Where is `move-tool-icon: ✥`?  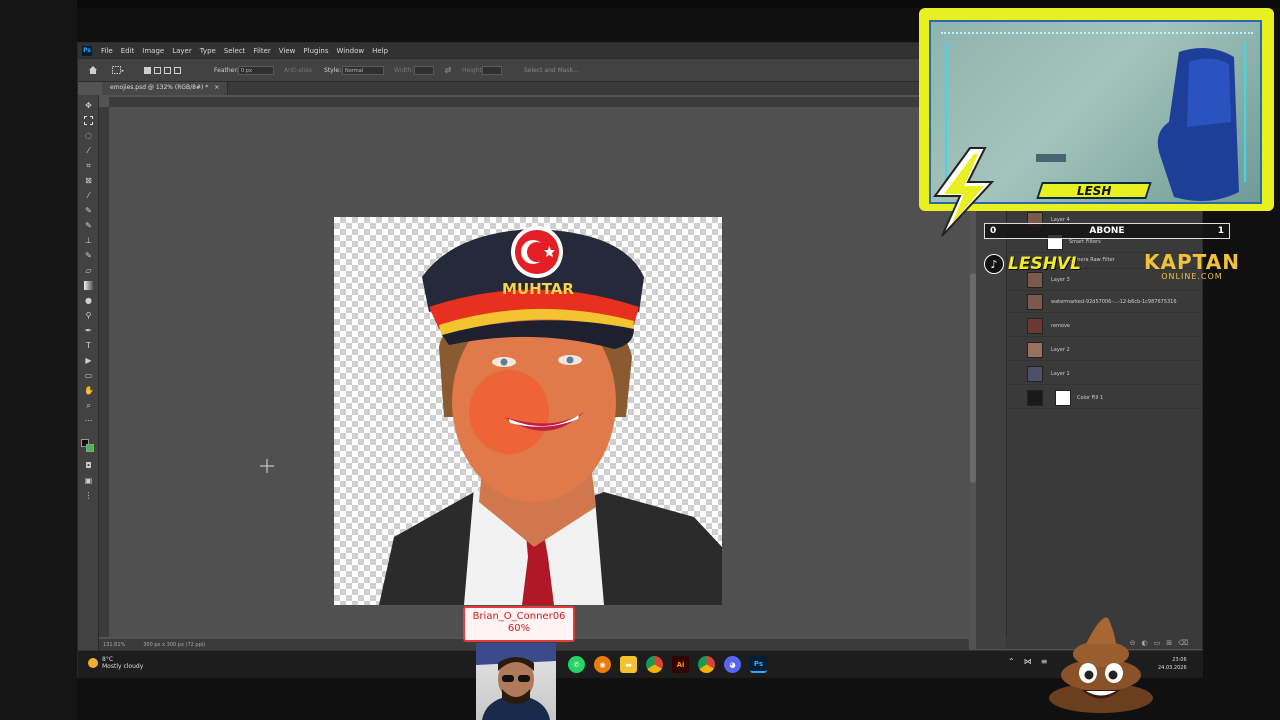 move-tool-icon: ✥ is located at coordinates (88, 105).